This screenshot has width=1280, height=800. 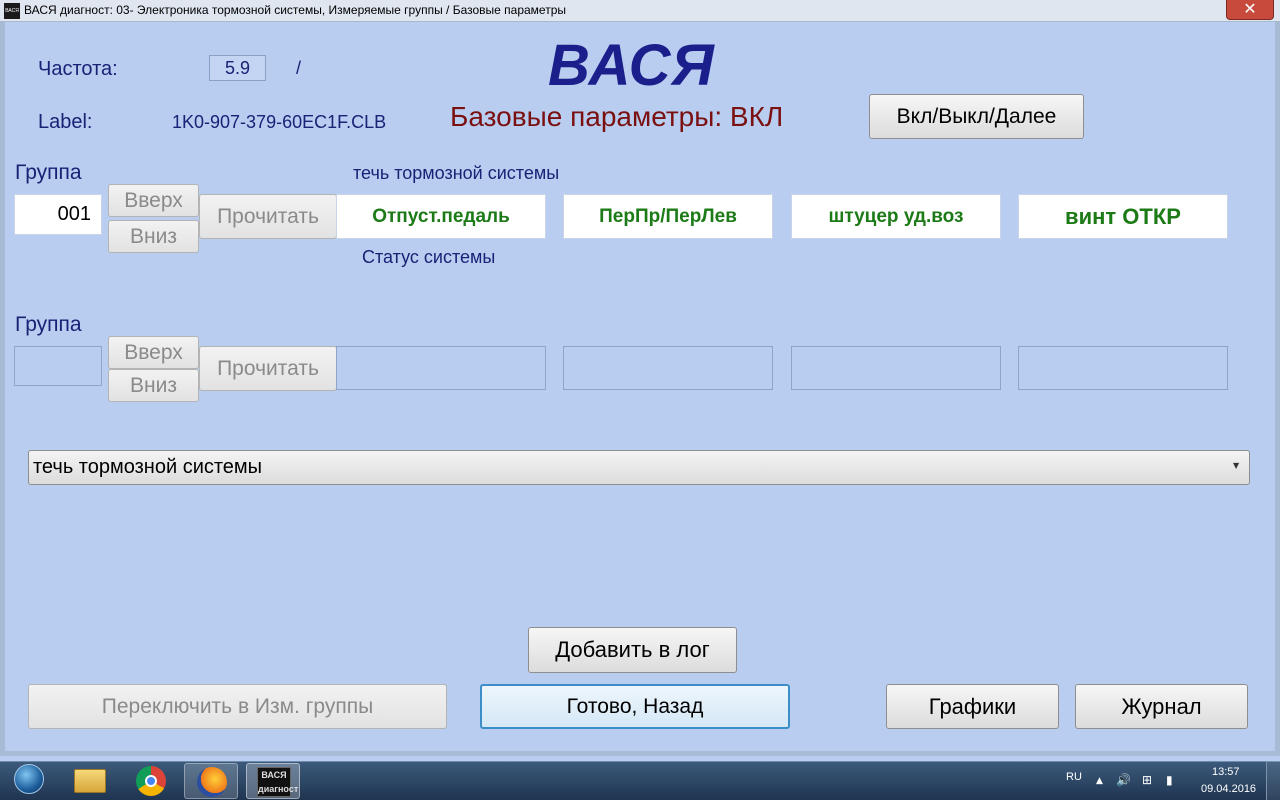 I want to click on folder-icon, so click(x=90, y=781).